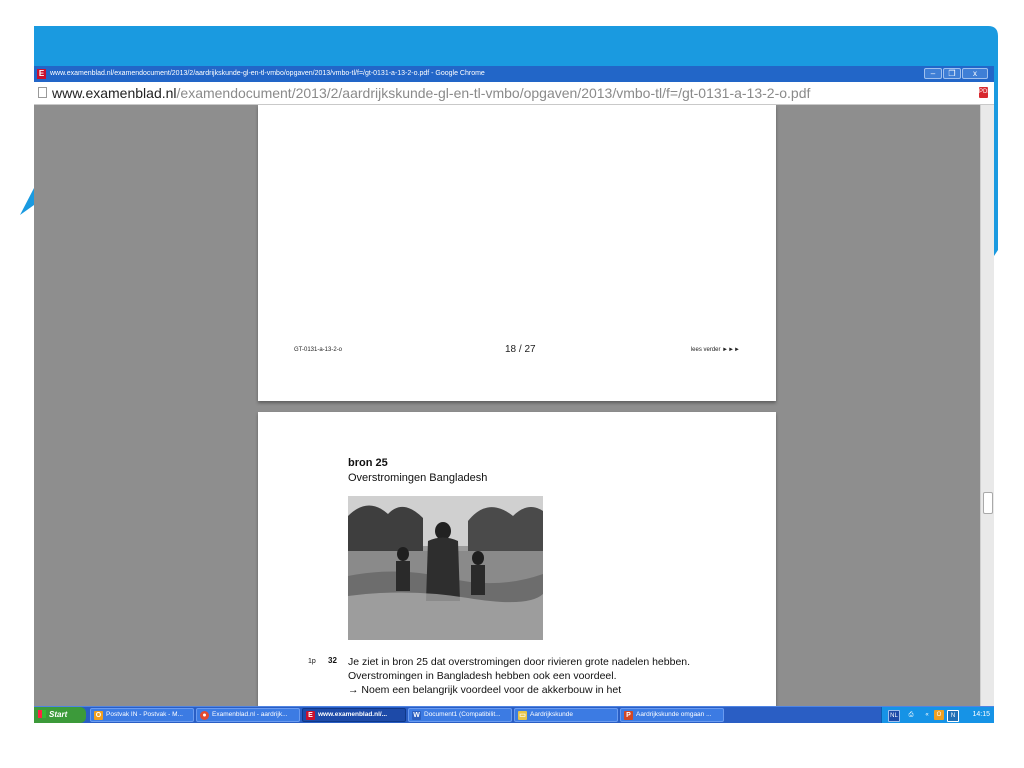 The width and height of the screenshot is (1024, 768). Describe the element at coordinates (952, 73) in the screenshot. I see `maximize-button: ❐` at that location.